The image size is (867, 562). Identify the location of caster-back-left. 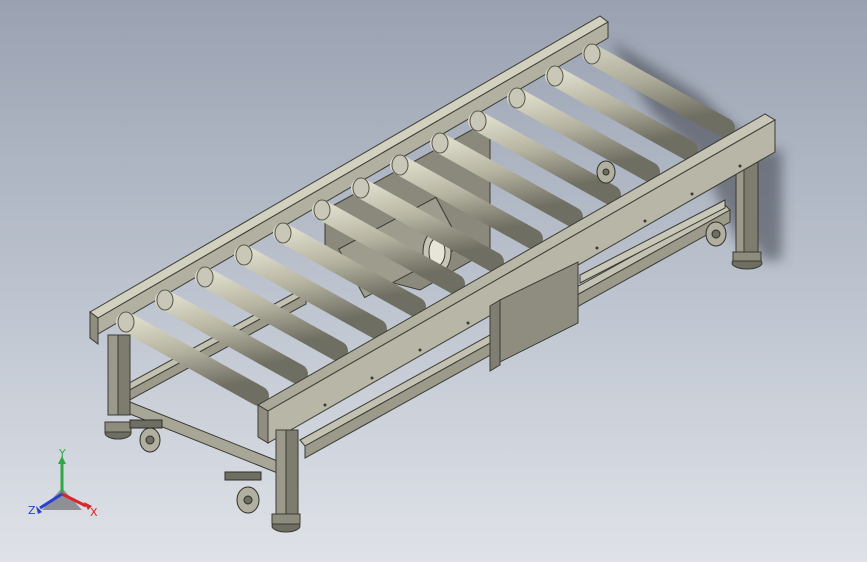
(606, 172).